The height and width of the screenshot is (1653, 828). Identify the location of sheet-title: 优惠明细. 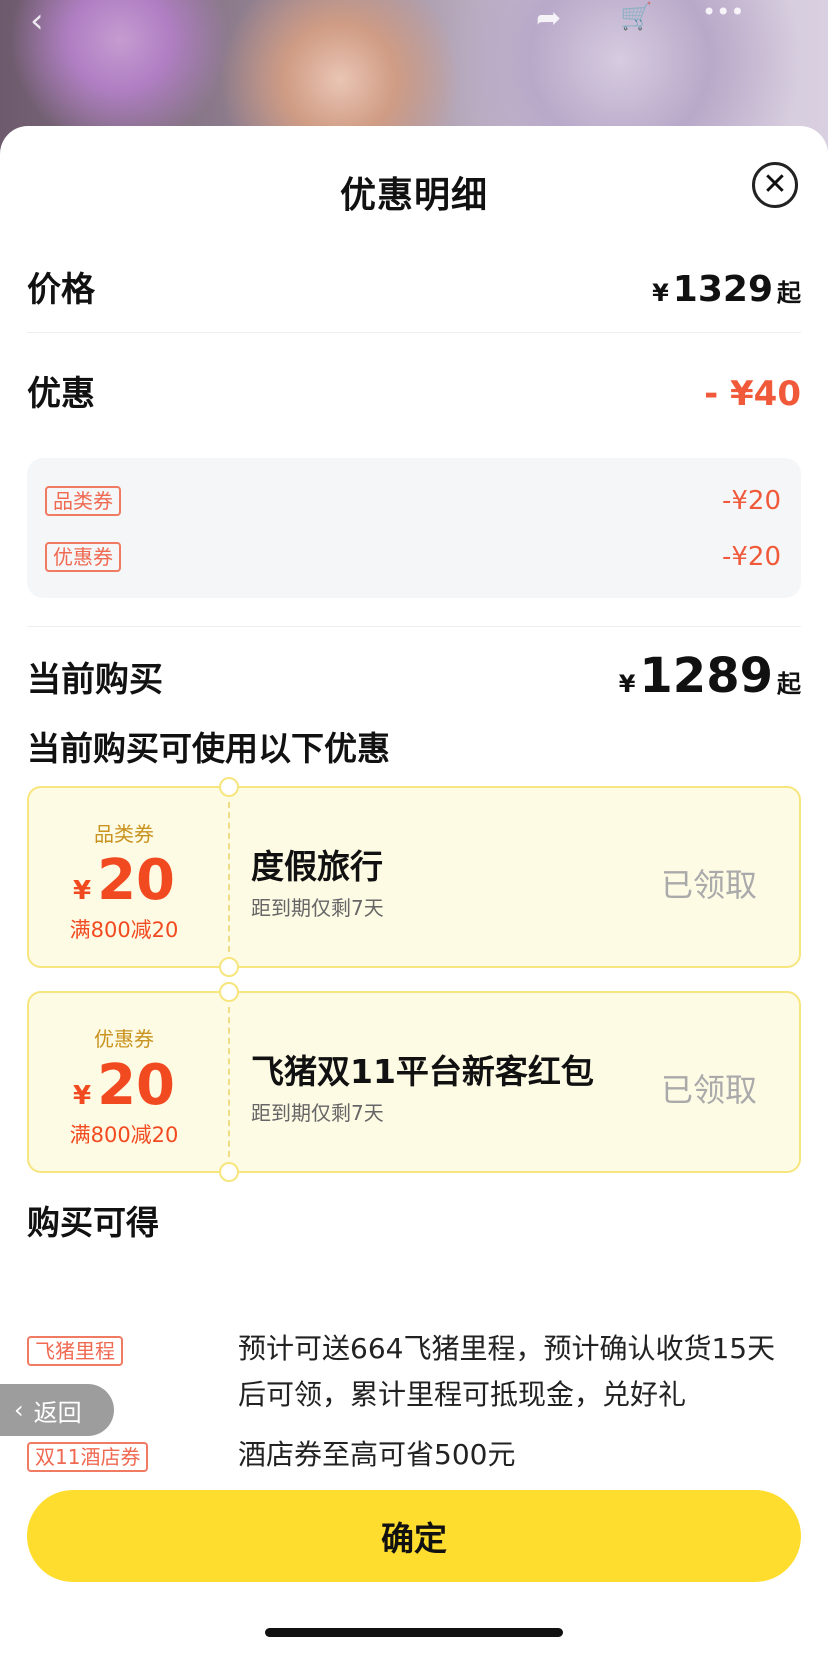
(413, 195).